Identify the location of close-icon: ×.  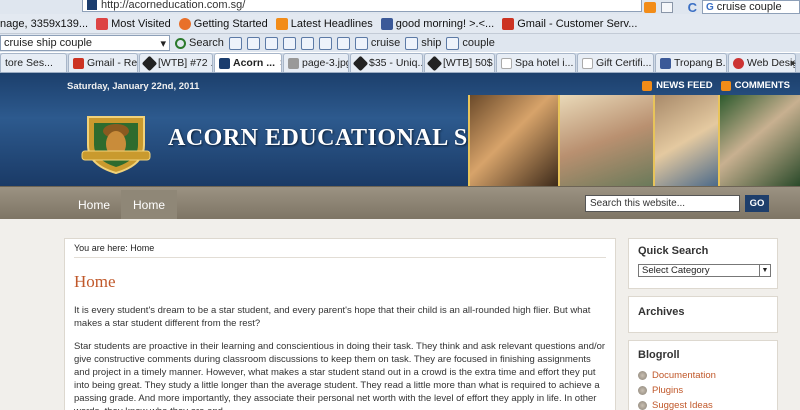
(280, 63).